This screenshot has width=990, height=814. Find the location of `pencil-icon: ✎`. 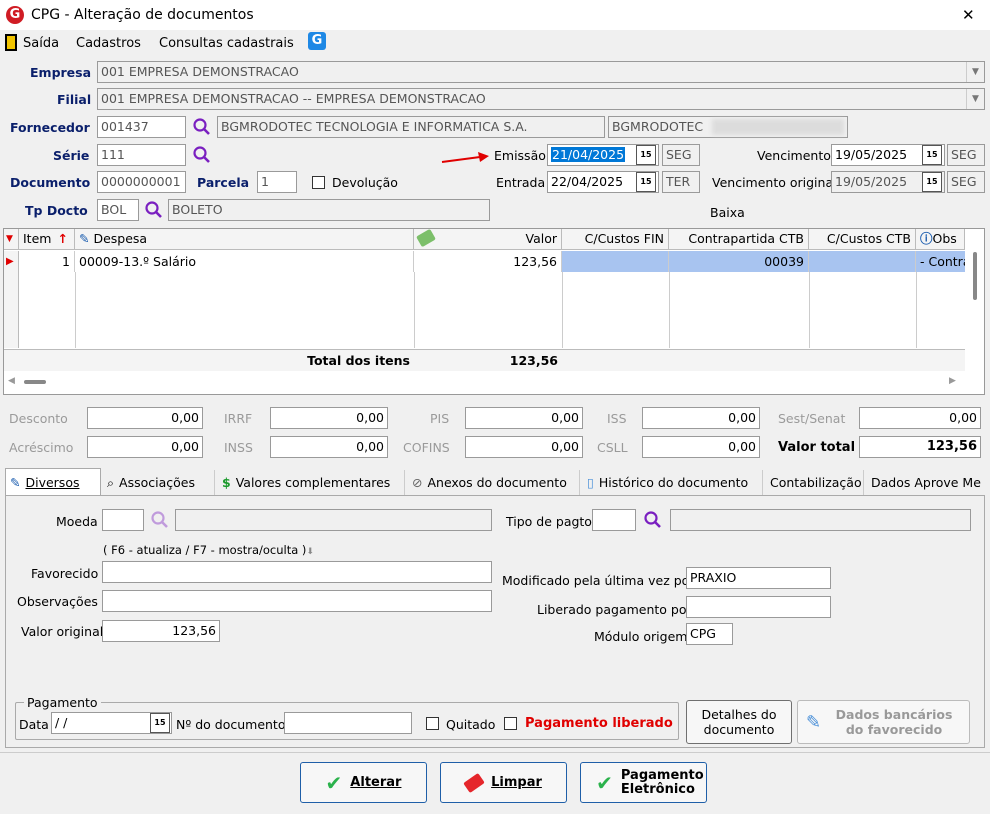

pencil-icon: ✎ is located at coordinates (15, 482).